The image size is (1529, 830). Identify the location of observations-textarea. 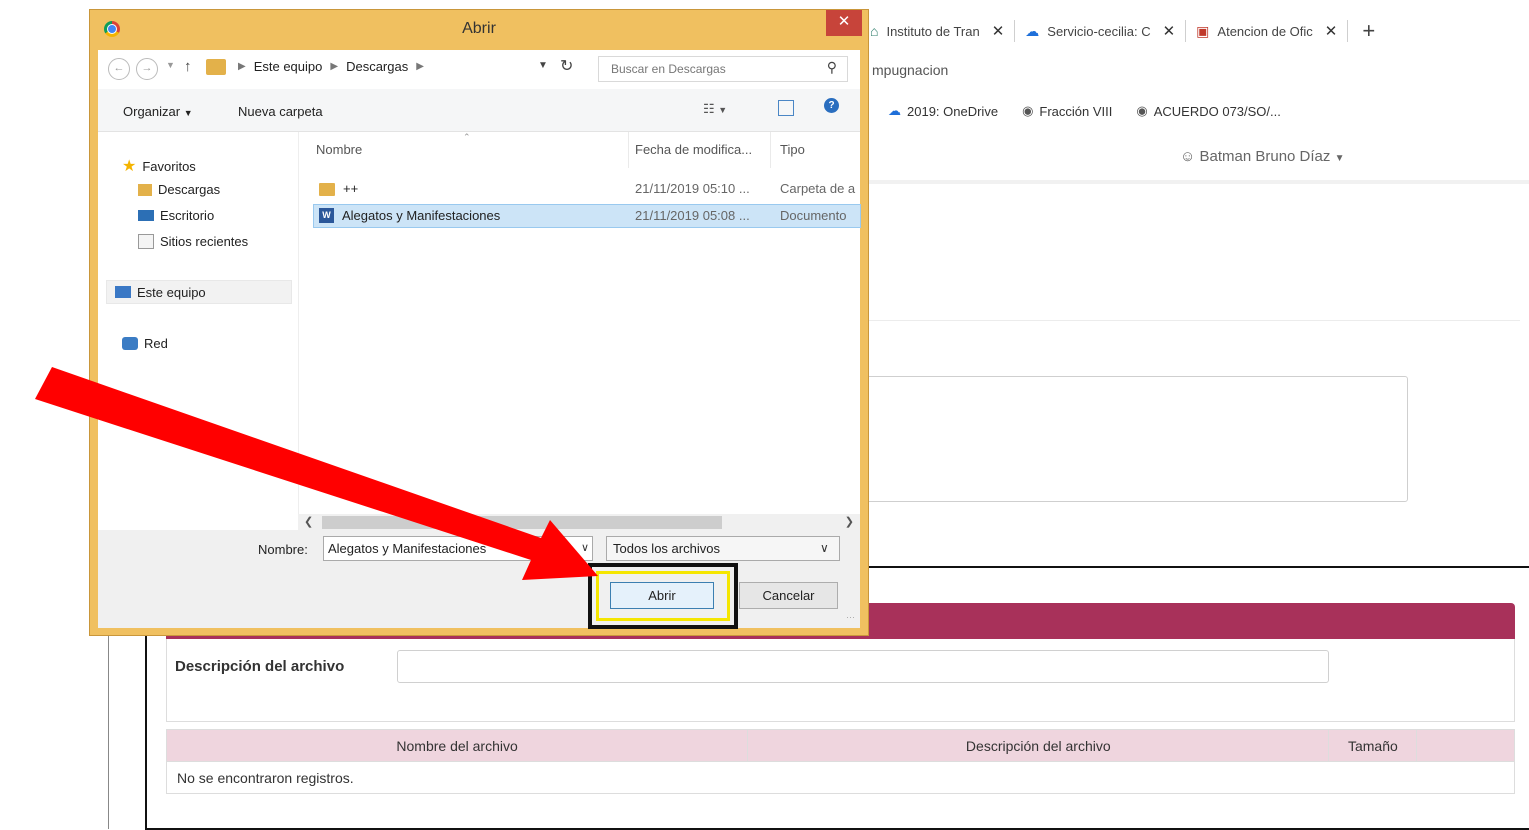
(1135, 439).